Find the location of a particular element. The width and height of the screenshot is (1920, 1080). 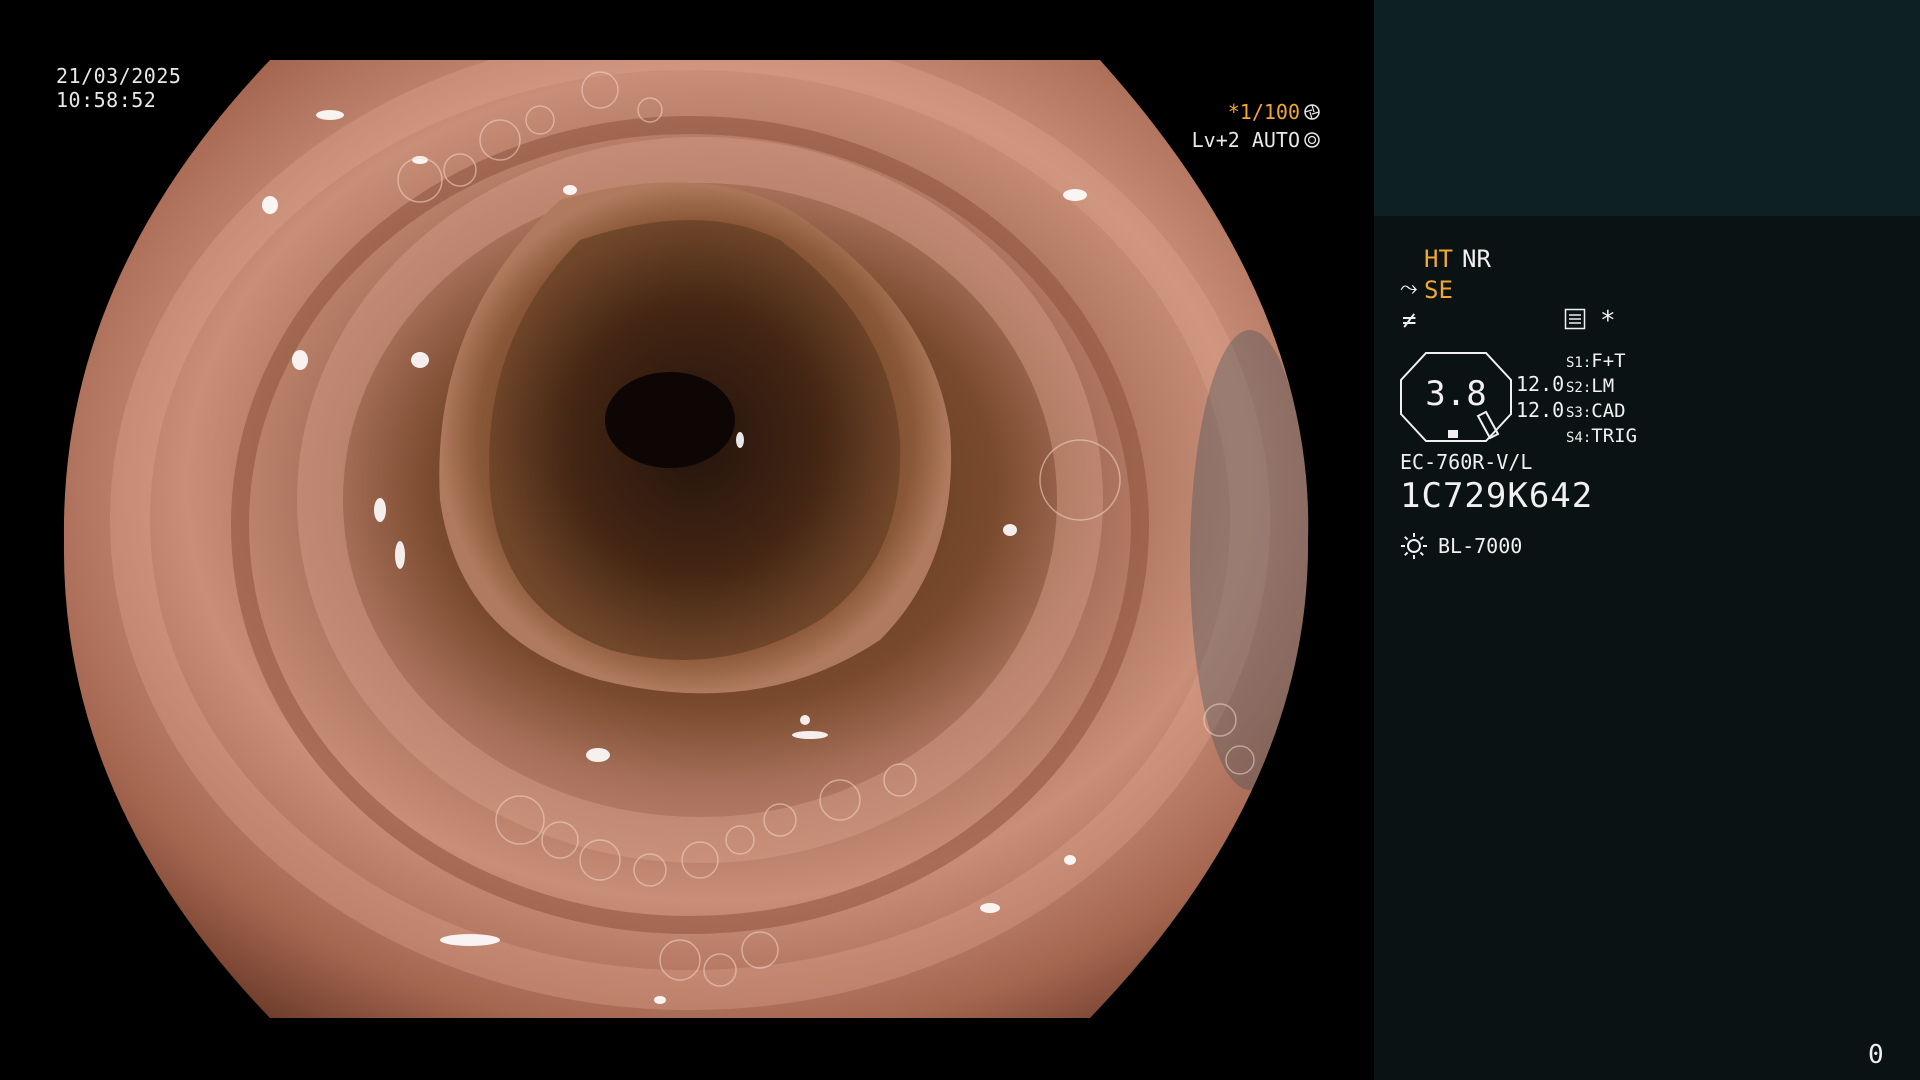

time-display: 10:58:52 is located at coordinates (106, 100).